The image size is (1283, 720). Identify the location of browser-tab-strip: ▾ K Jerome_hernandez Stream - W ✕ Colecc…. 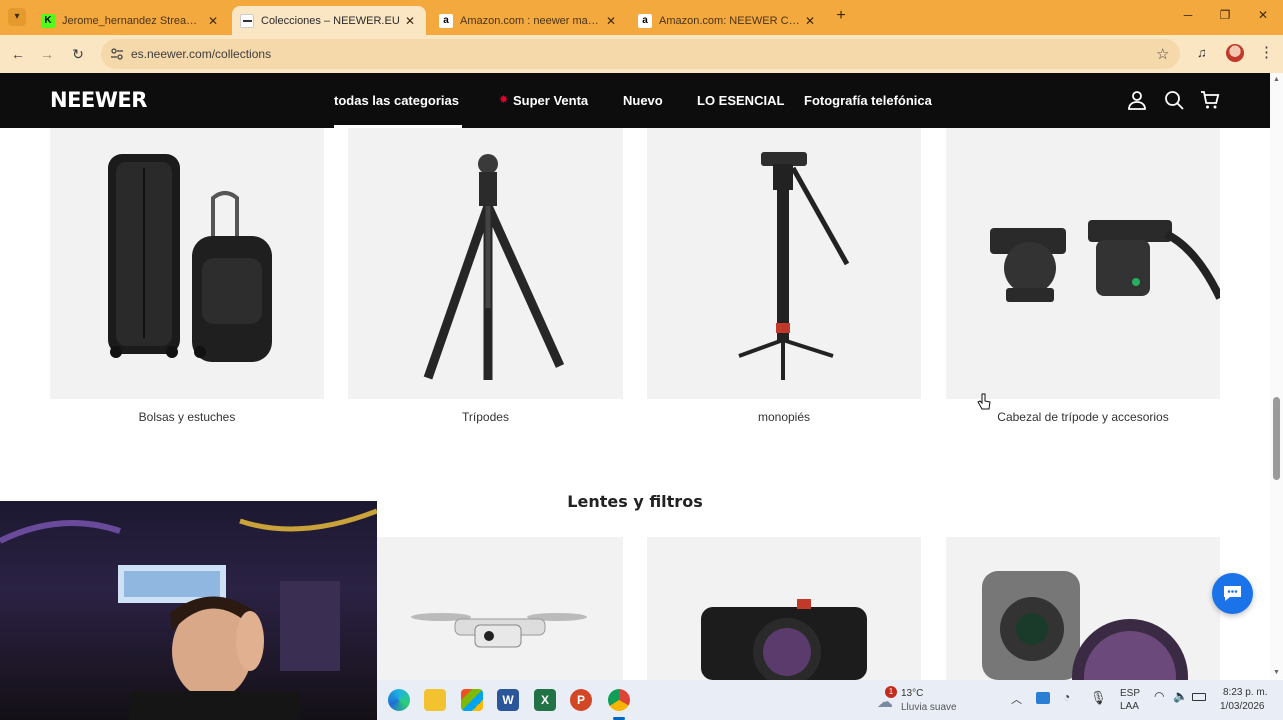
(641, 17).